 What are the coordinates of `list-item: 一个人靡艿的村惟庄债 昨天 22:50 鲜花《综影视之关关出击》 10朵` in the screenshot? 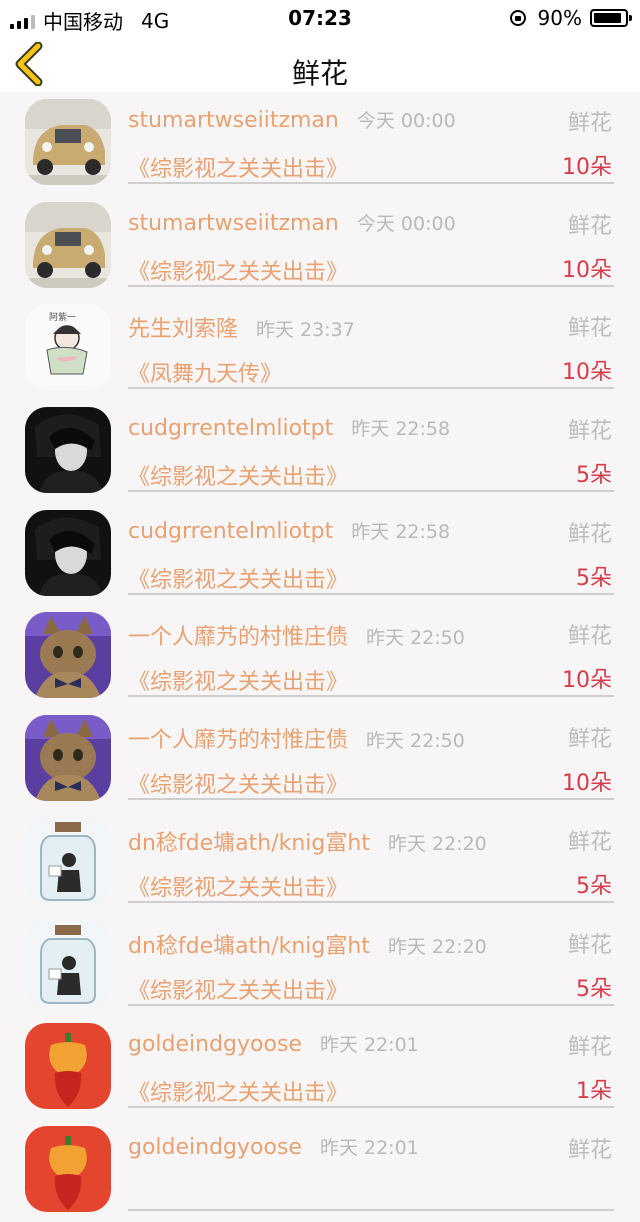 It's located at (320, 759).